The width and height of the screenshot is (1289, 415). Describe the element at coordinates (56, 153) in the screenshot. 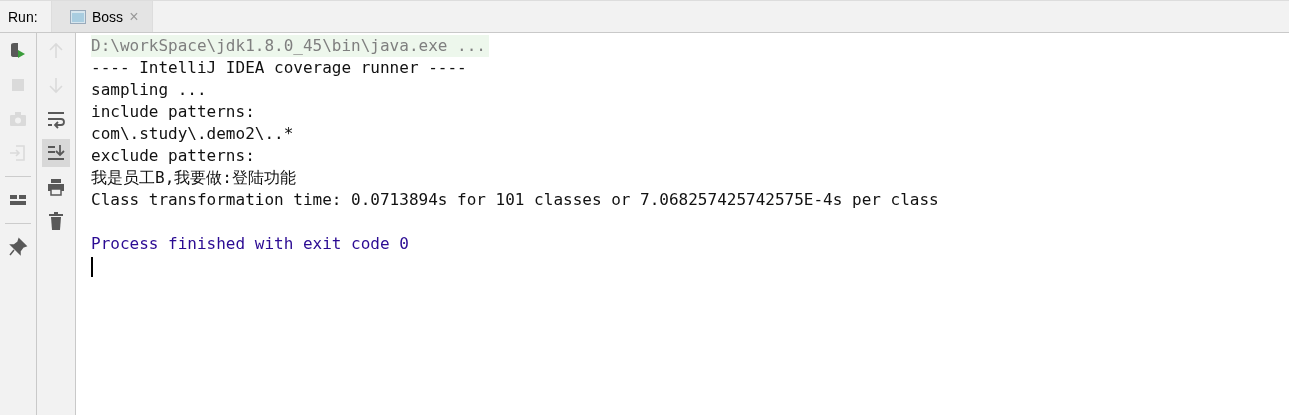

I see `scroll-end-icon` at that location.